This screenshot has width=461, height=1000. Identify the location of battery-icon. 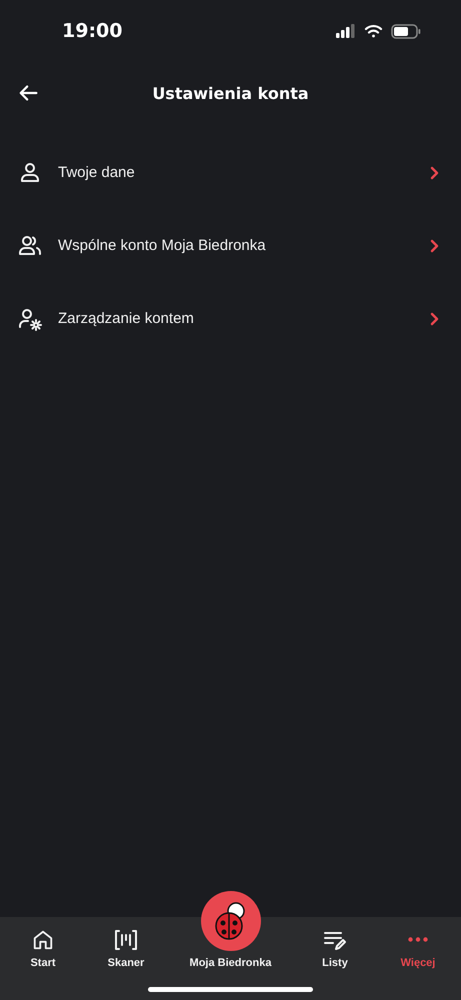
(406, 31).